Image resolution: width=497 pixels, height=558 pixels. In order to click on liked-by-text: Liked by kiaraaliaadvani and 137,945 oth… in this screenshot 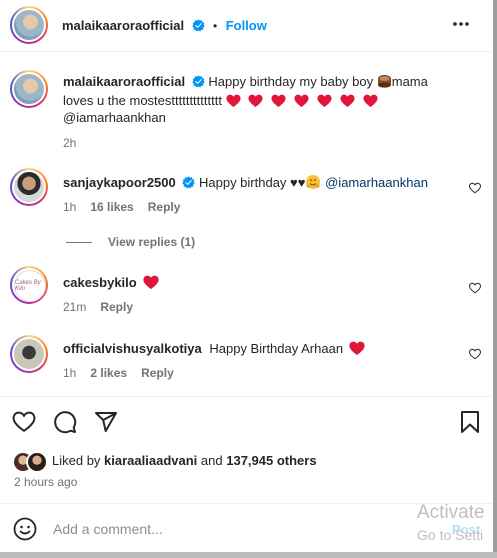, I will do `click(184, 460)`.